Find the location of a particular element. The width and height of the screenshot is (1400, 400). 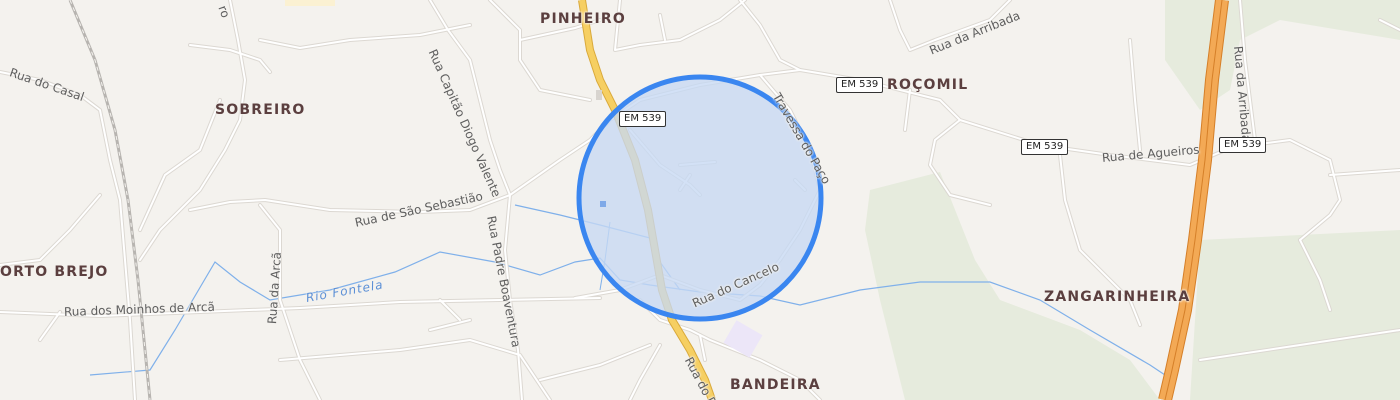

place-label-pinheiro: PINHEIRO is located at coordinates (583, 19).